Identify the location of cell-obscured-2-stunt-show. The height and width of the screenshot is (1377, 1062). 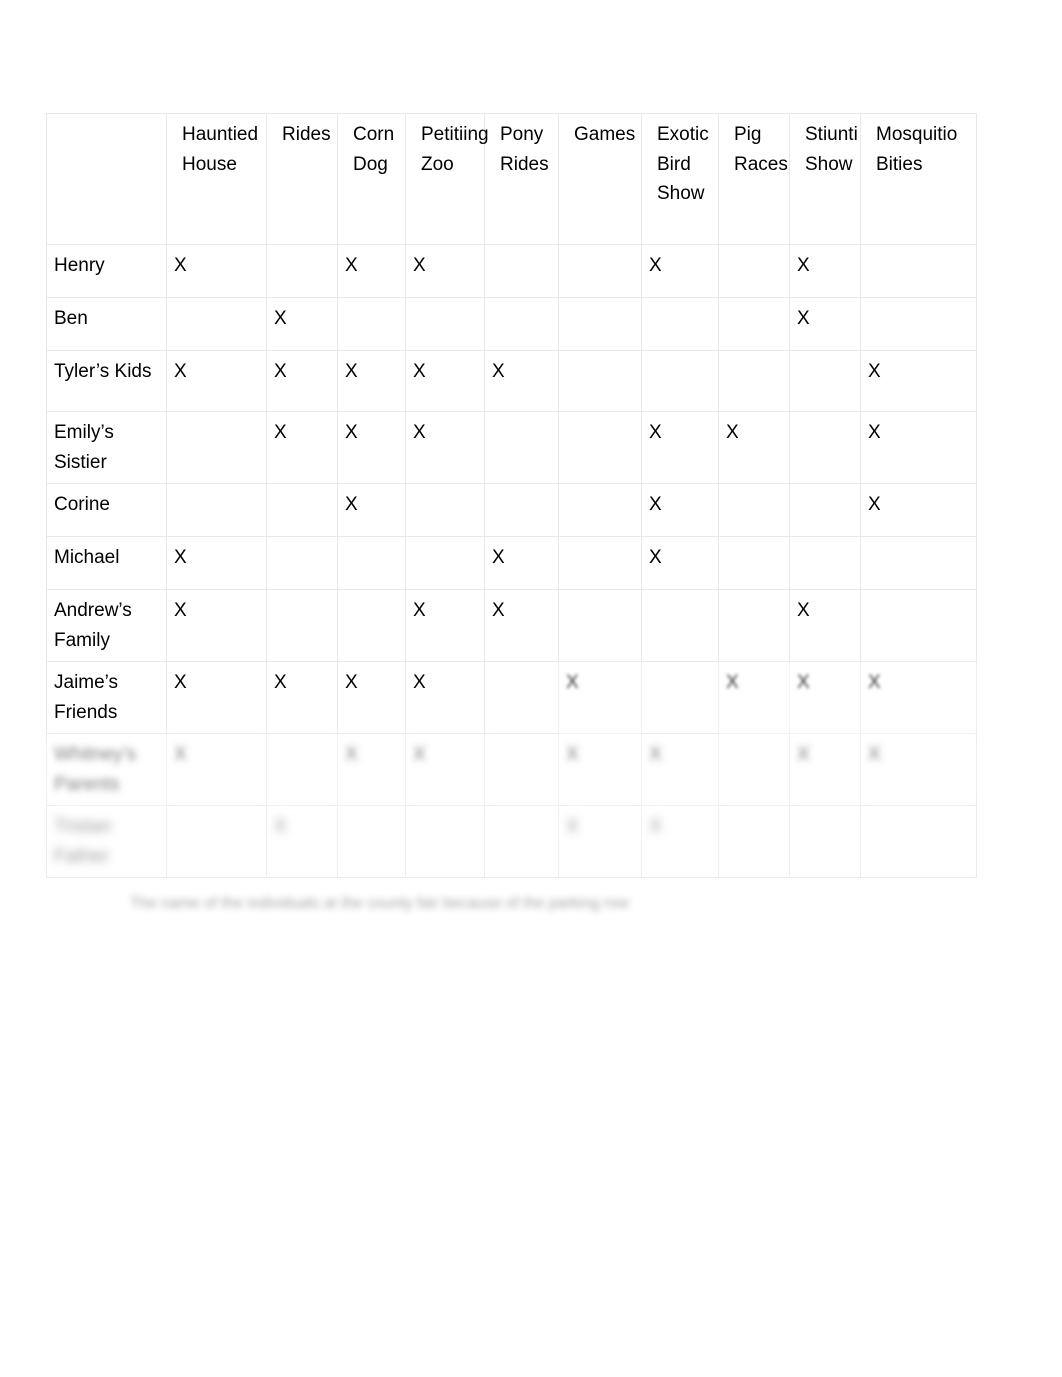
(825, 841).